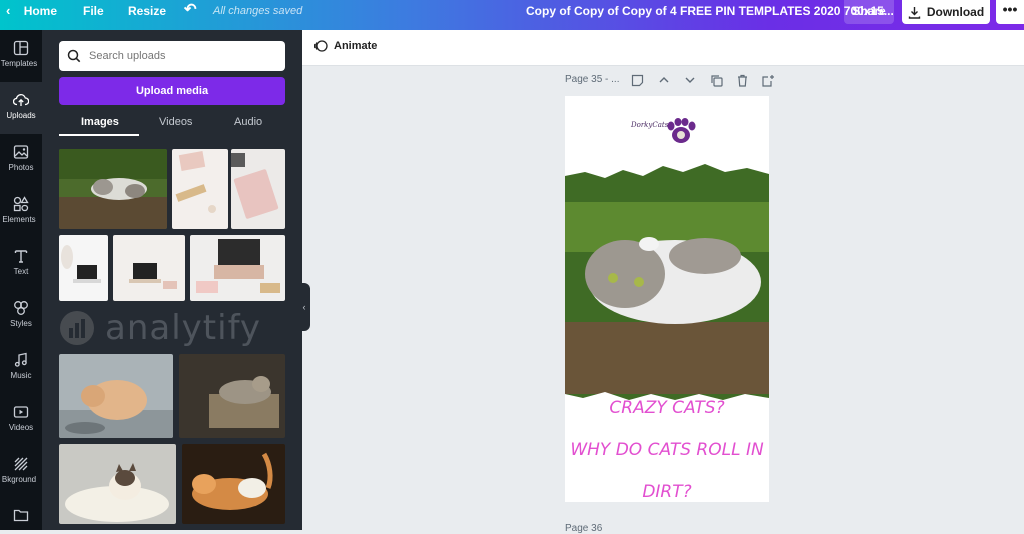  What do you see at coordinates (190, 15) in the screenshot?
I see `undo-icon: ↶` at bounding box center [190, 15].